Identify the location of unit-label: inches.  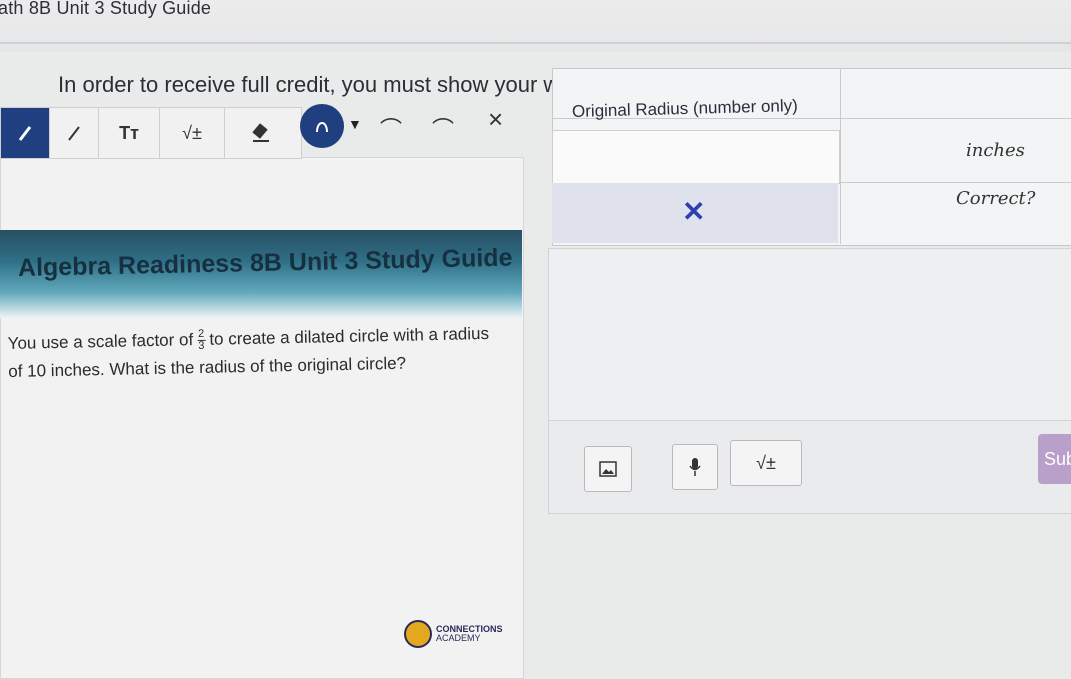
(995, 150).